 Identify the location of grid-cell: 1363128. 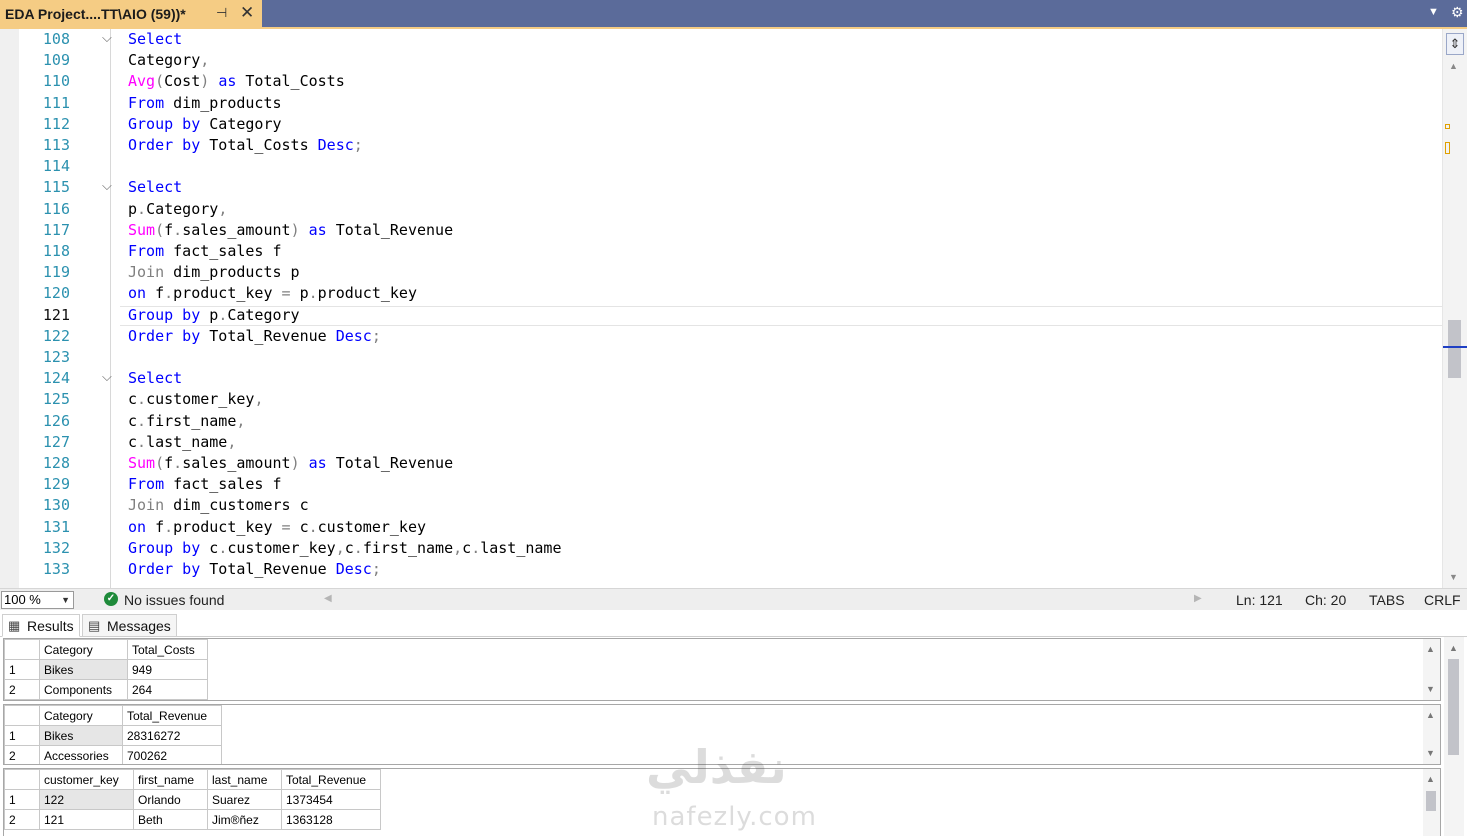
(331, 819).